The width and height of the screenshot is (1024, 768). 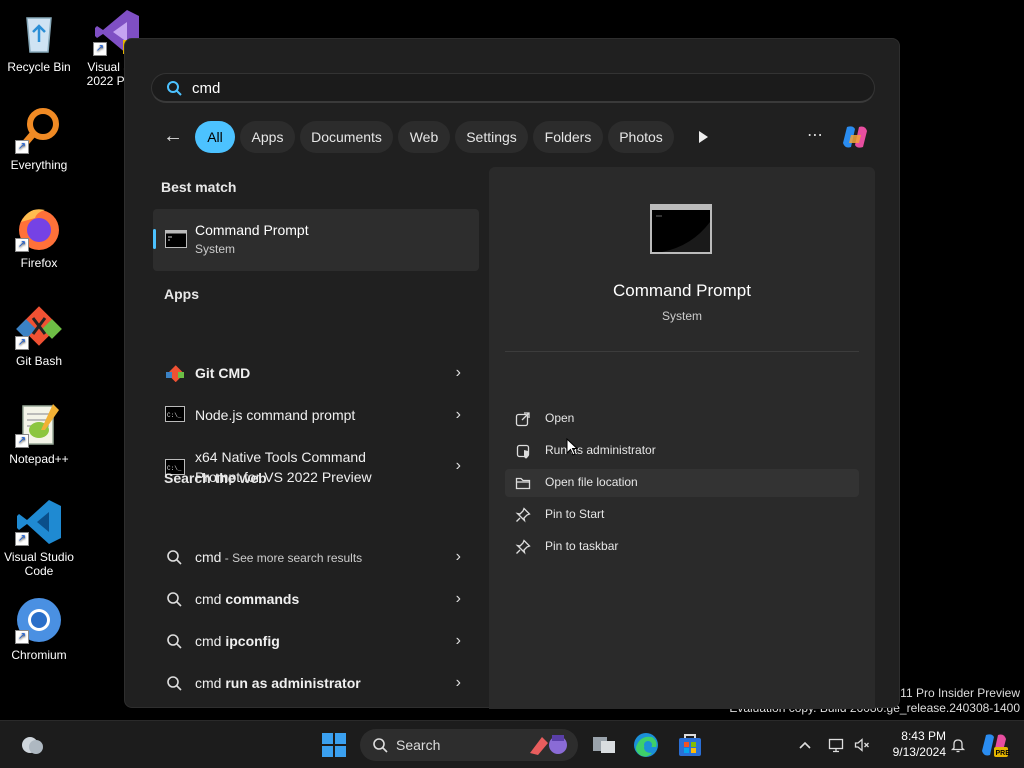 What do you see at coordinates (923, 736) in the screenshot?
I see `clock-time: 8:43 PM` at bounding box center [923, 736].